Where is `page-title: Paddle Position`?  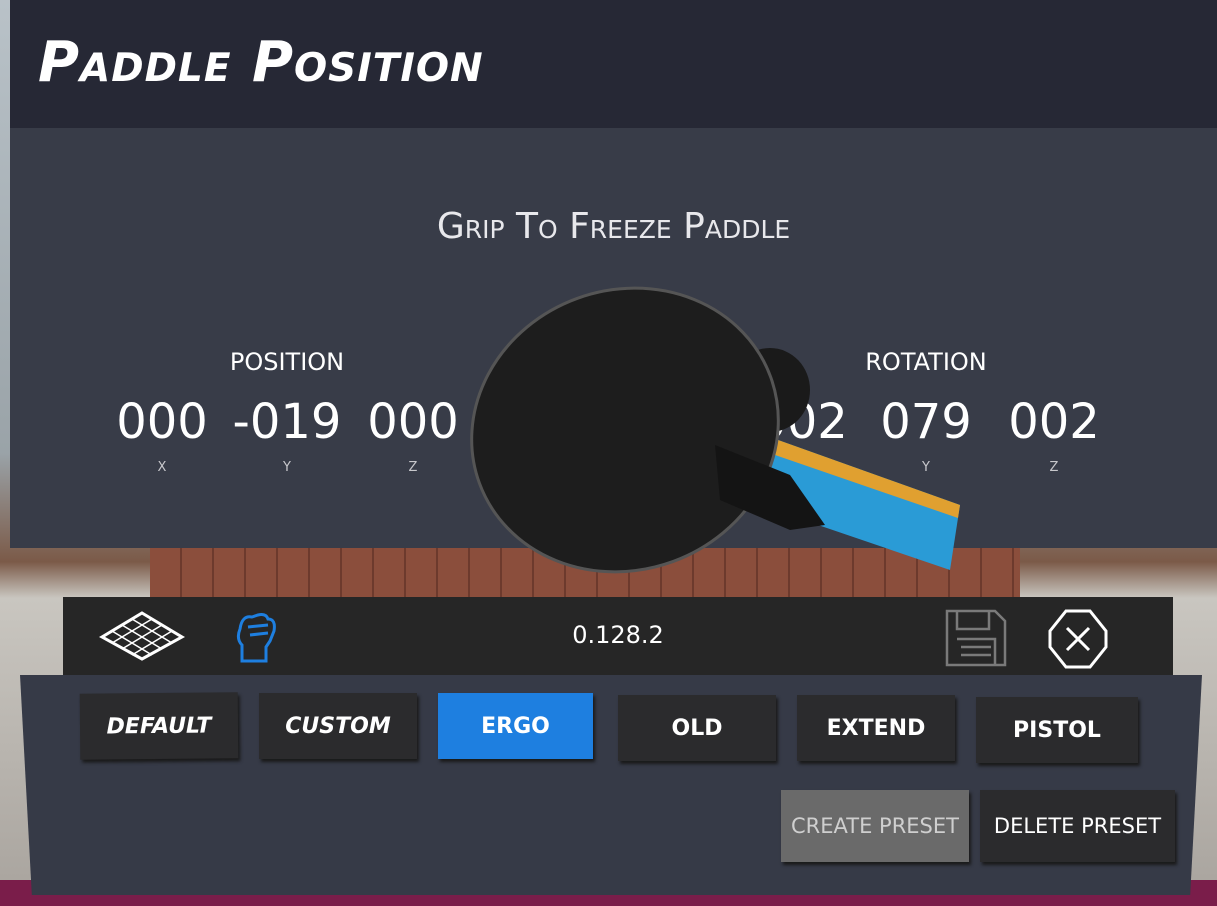 page-title: Paddle Position is located at coordinates (261, 62).